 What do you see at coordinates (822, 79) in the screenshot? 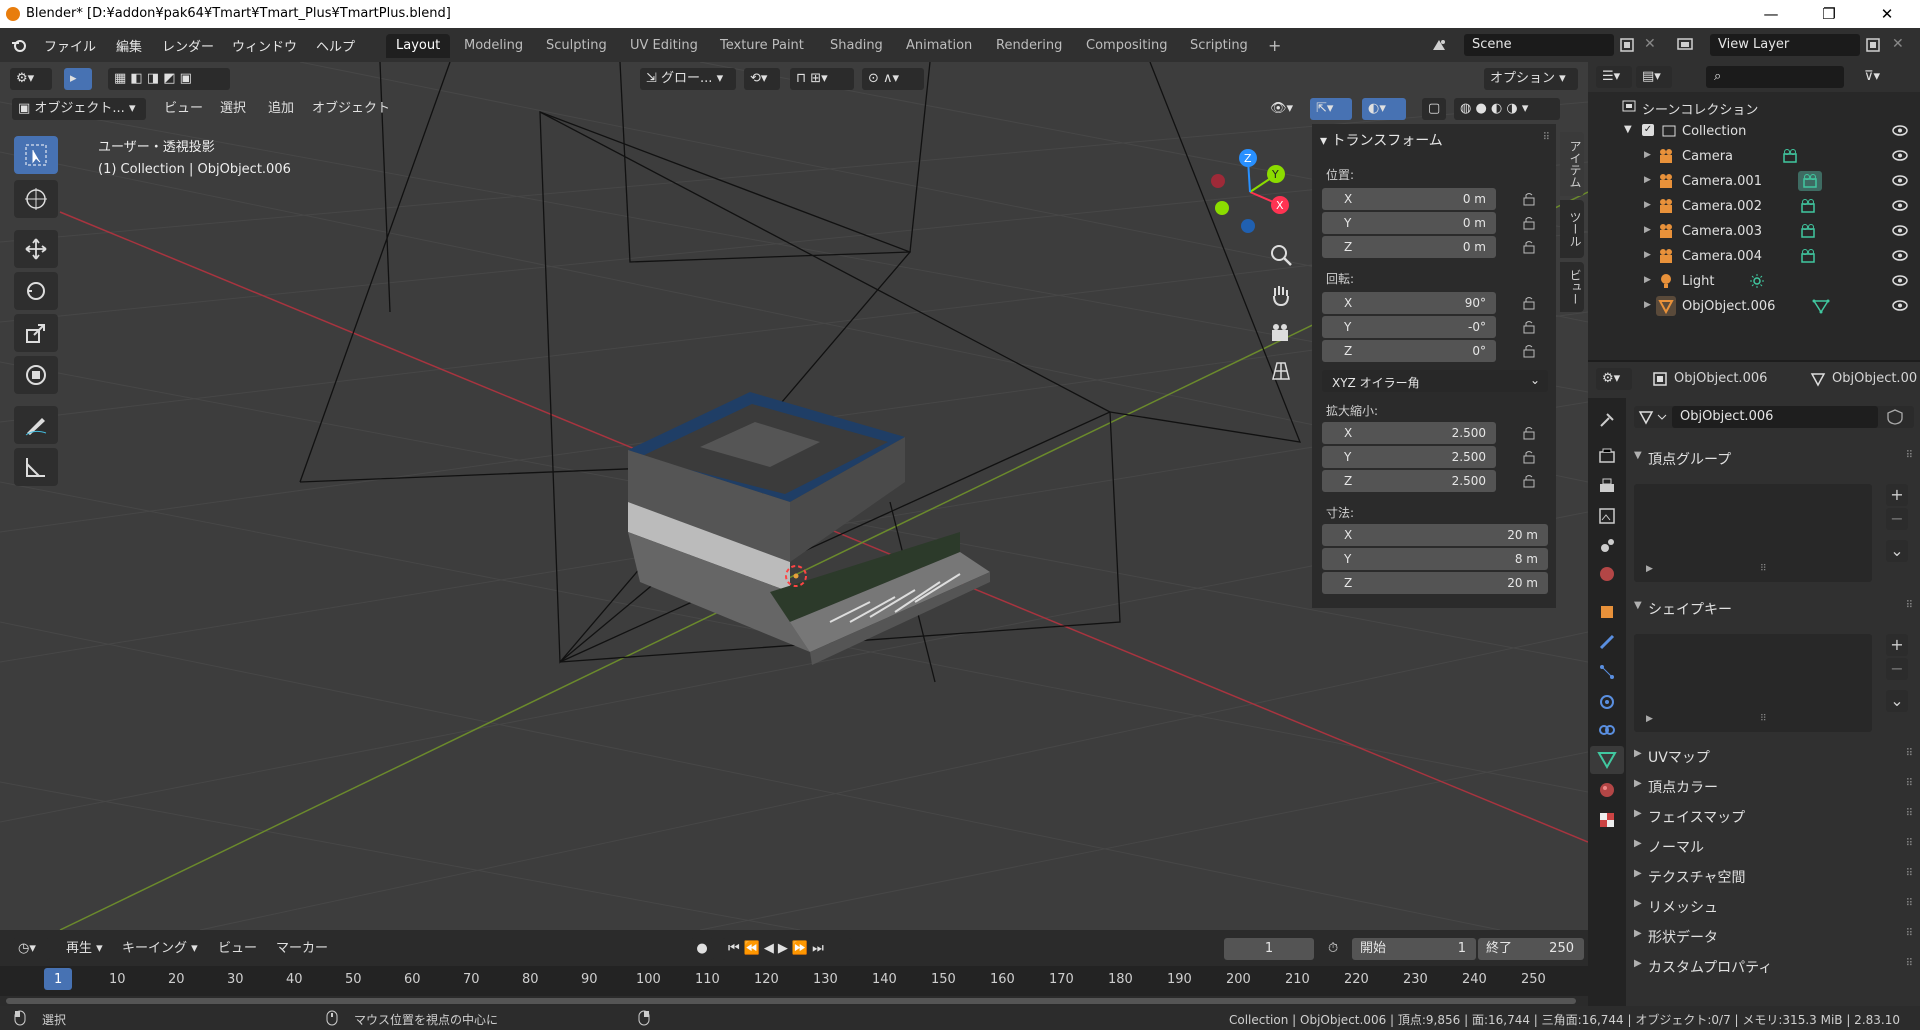
I see `snap-toggle: ⊓ ⊞▾` at bounding box center [822, 79].